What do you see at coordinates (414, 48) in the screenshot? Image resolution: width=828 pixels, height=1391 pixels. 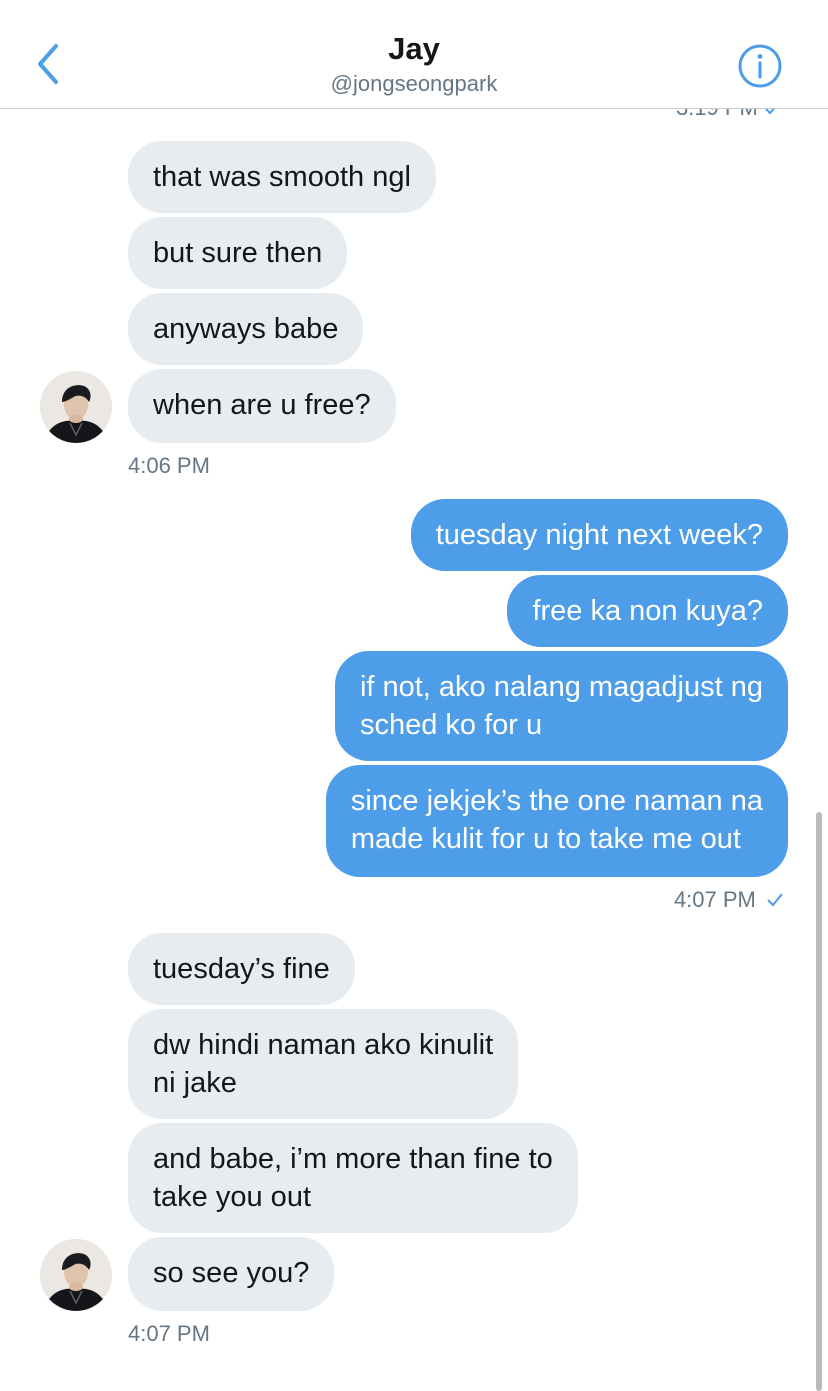 I see `contact-name: Jay` at bounding box center [414, 48].